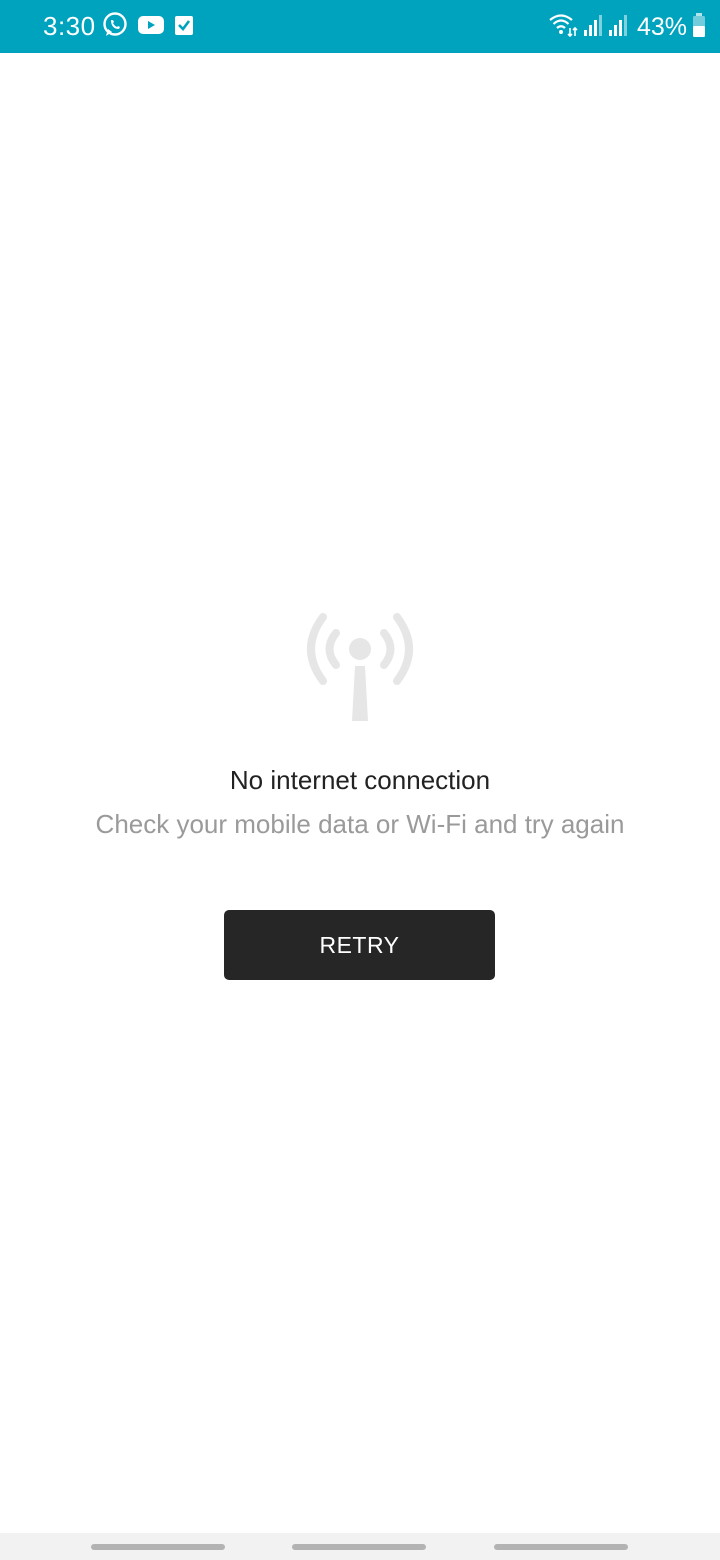 This screenshot has height=1560, width=720. Describe the element at coordinates (360, 780) in the screenshot. I see `error-title: No internet connection` at that location.